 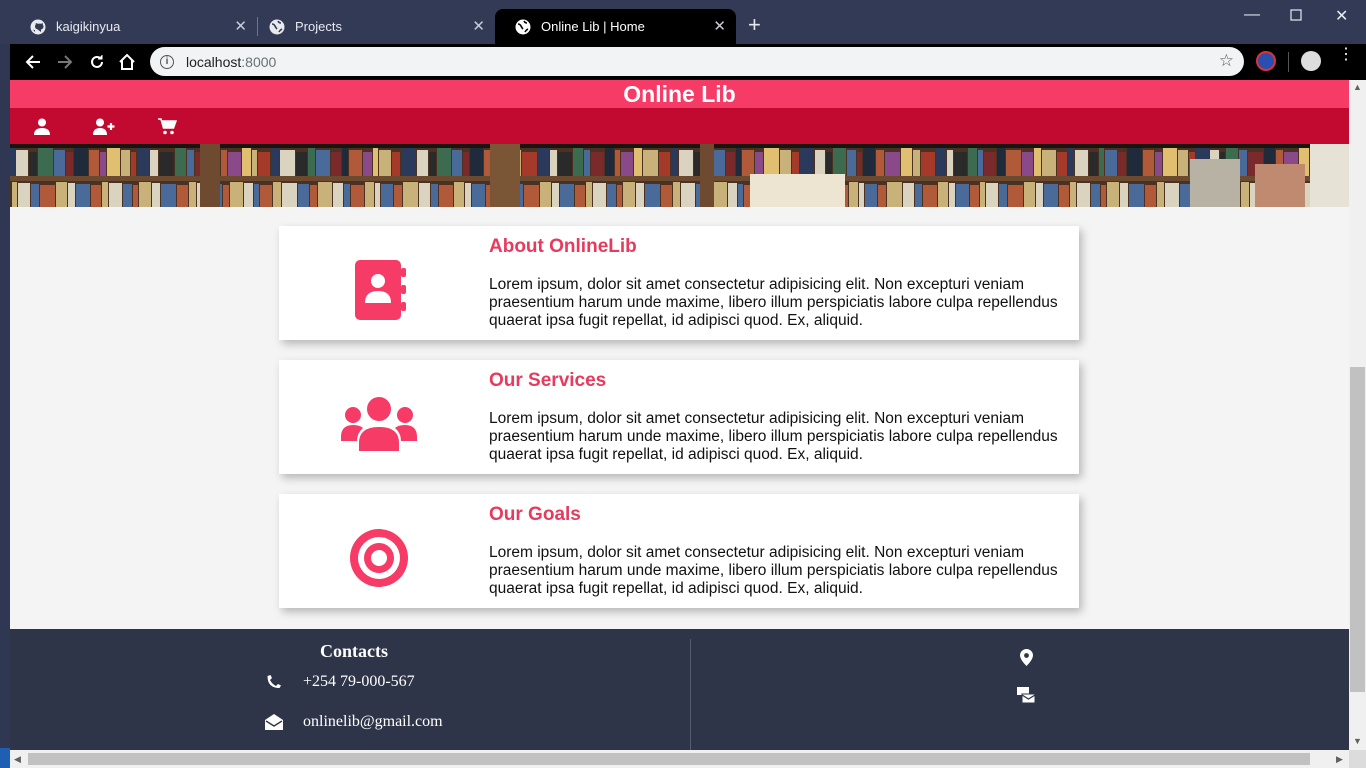 What do you see at coordinates (1341, 16) in the screenshot?
I see `close-window-icon: ✕` at bounding box center [1341, 16].